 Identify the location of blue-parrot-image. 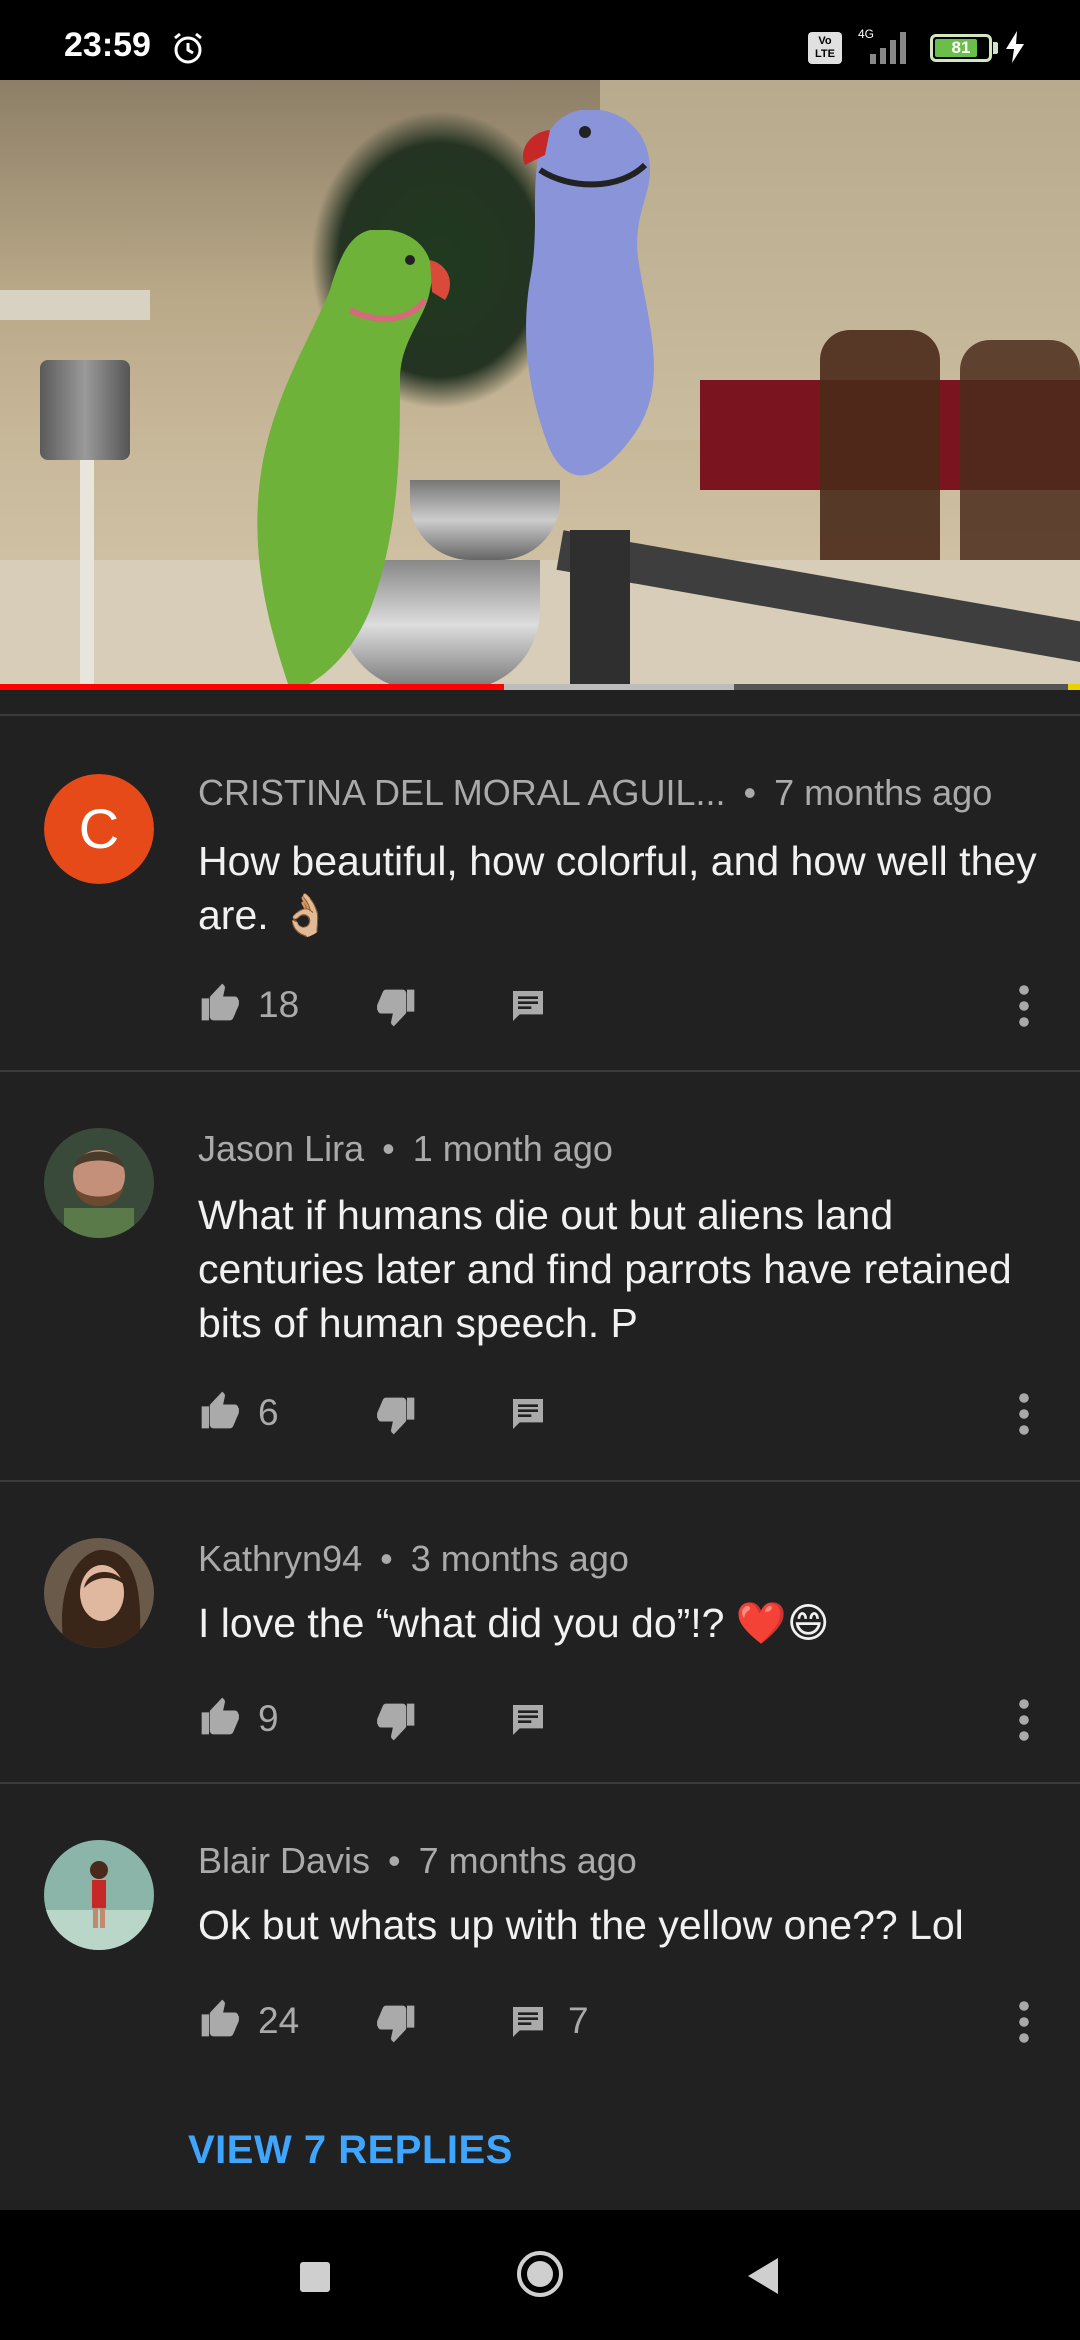
(588, 293).